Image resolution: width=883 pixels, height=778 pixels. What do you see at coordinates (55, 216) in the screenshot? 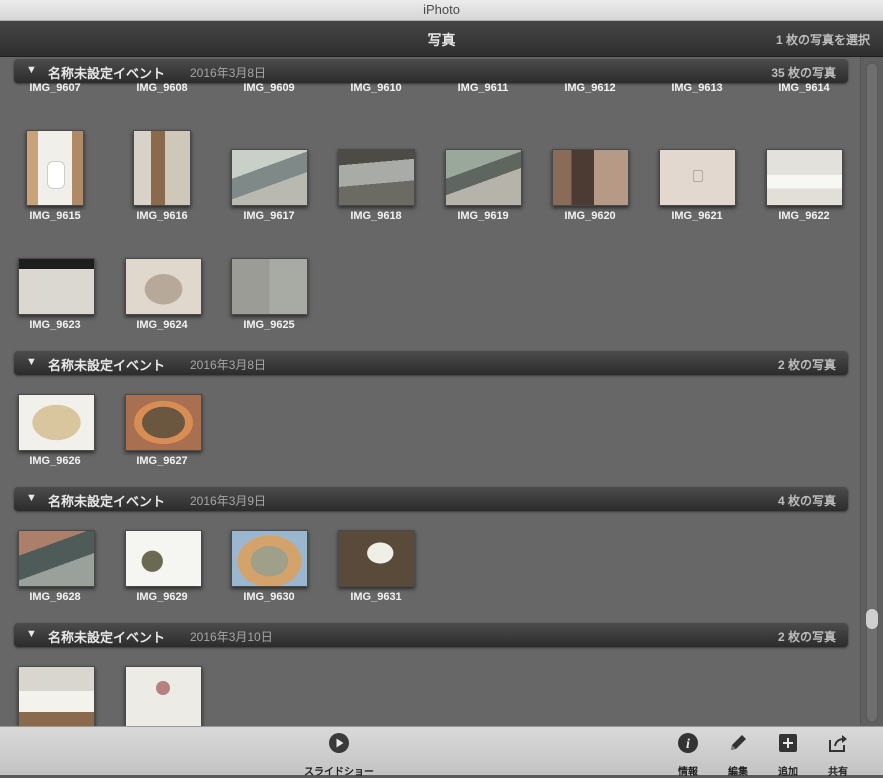
I see `photo-label: IMG_9615` at bounding box center [55, 216].